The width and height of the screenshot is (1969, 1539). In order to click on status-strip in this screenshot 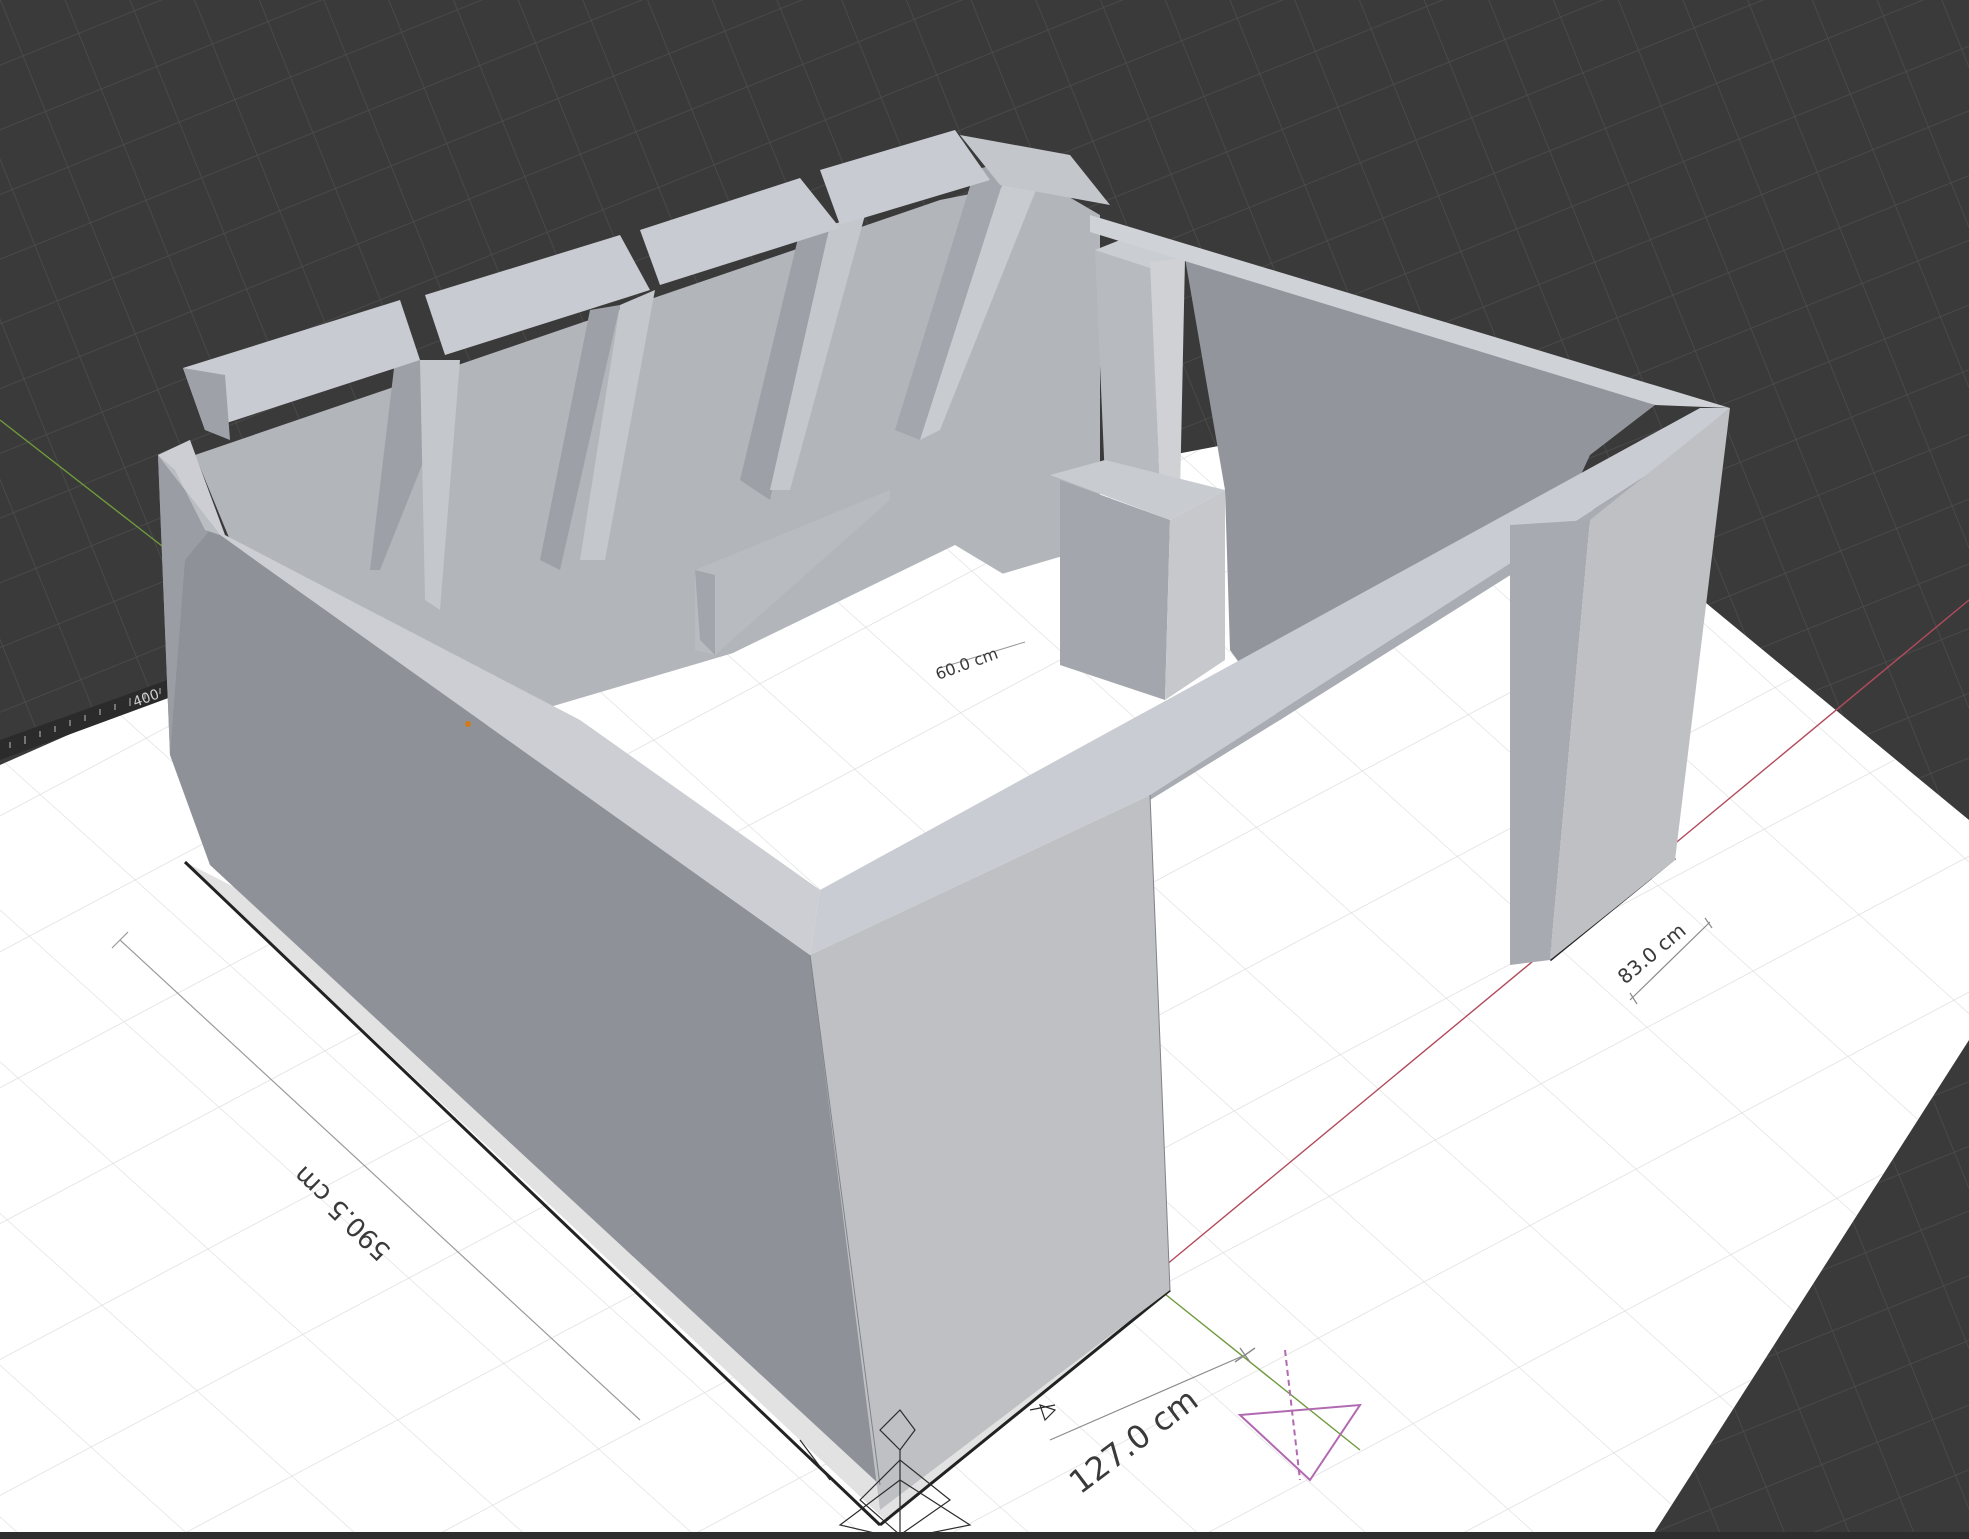, I will do `click(984, 1535)`.